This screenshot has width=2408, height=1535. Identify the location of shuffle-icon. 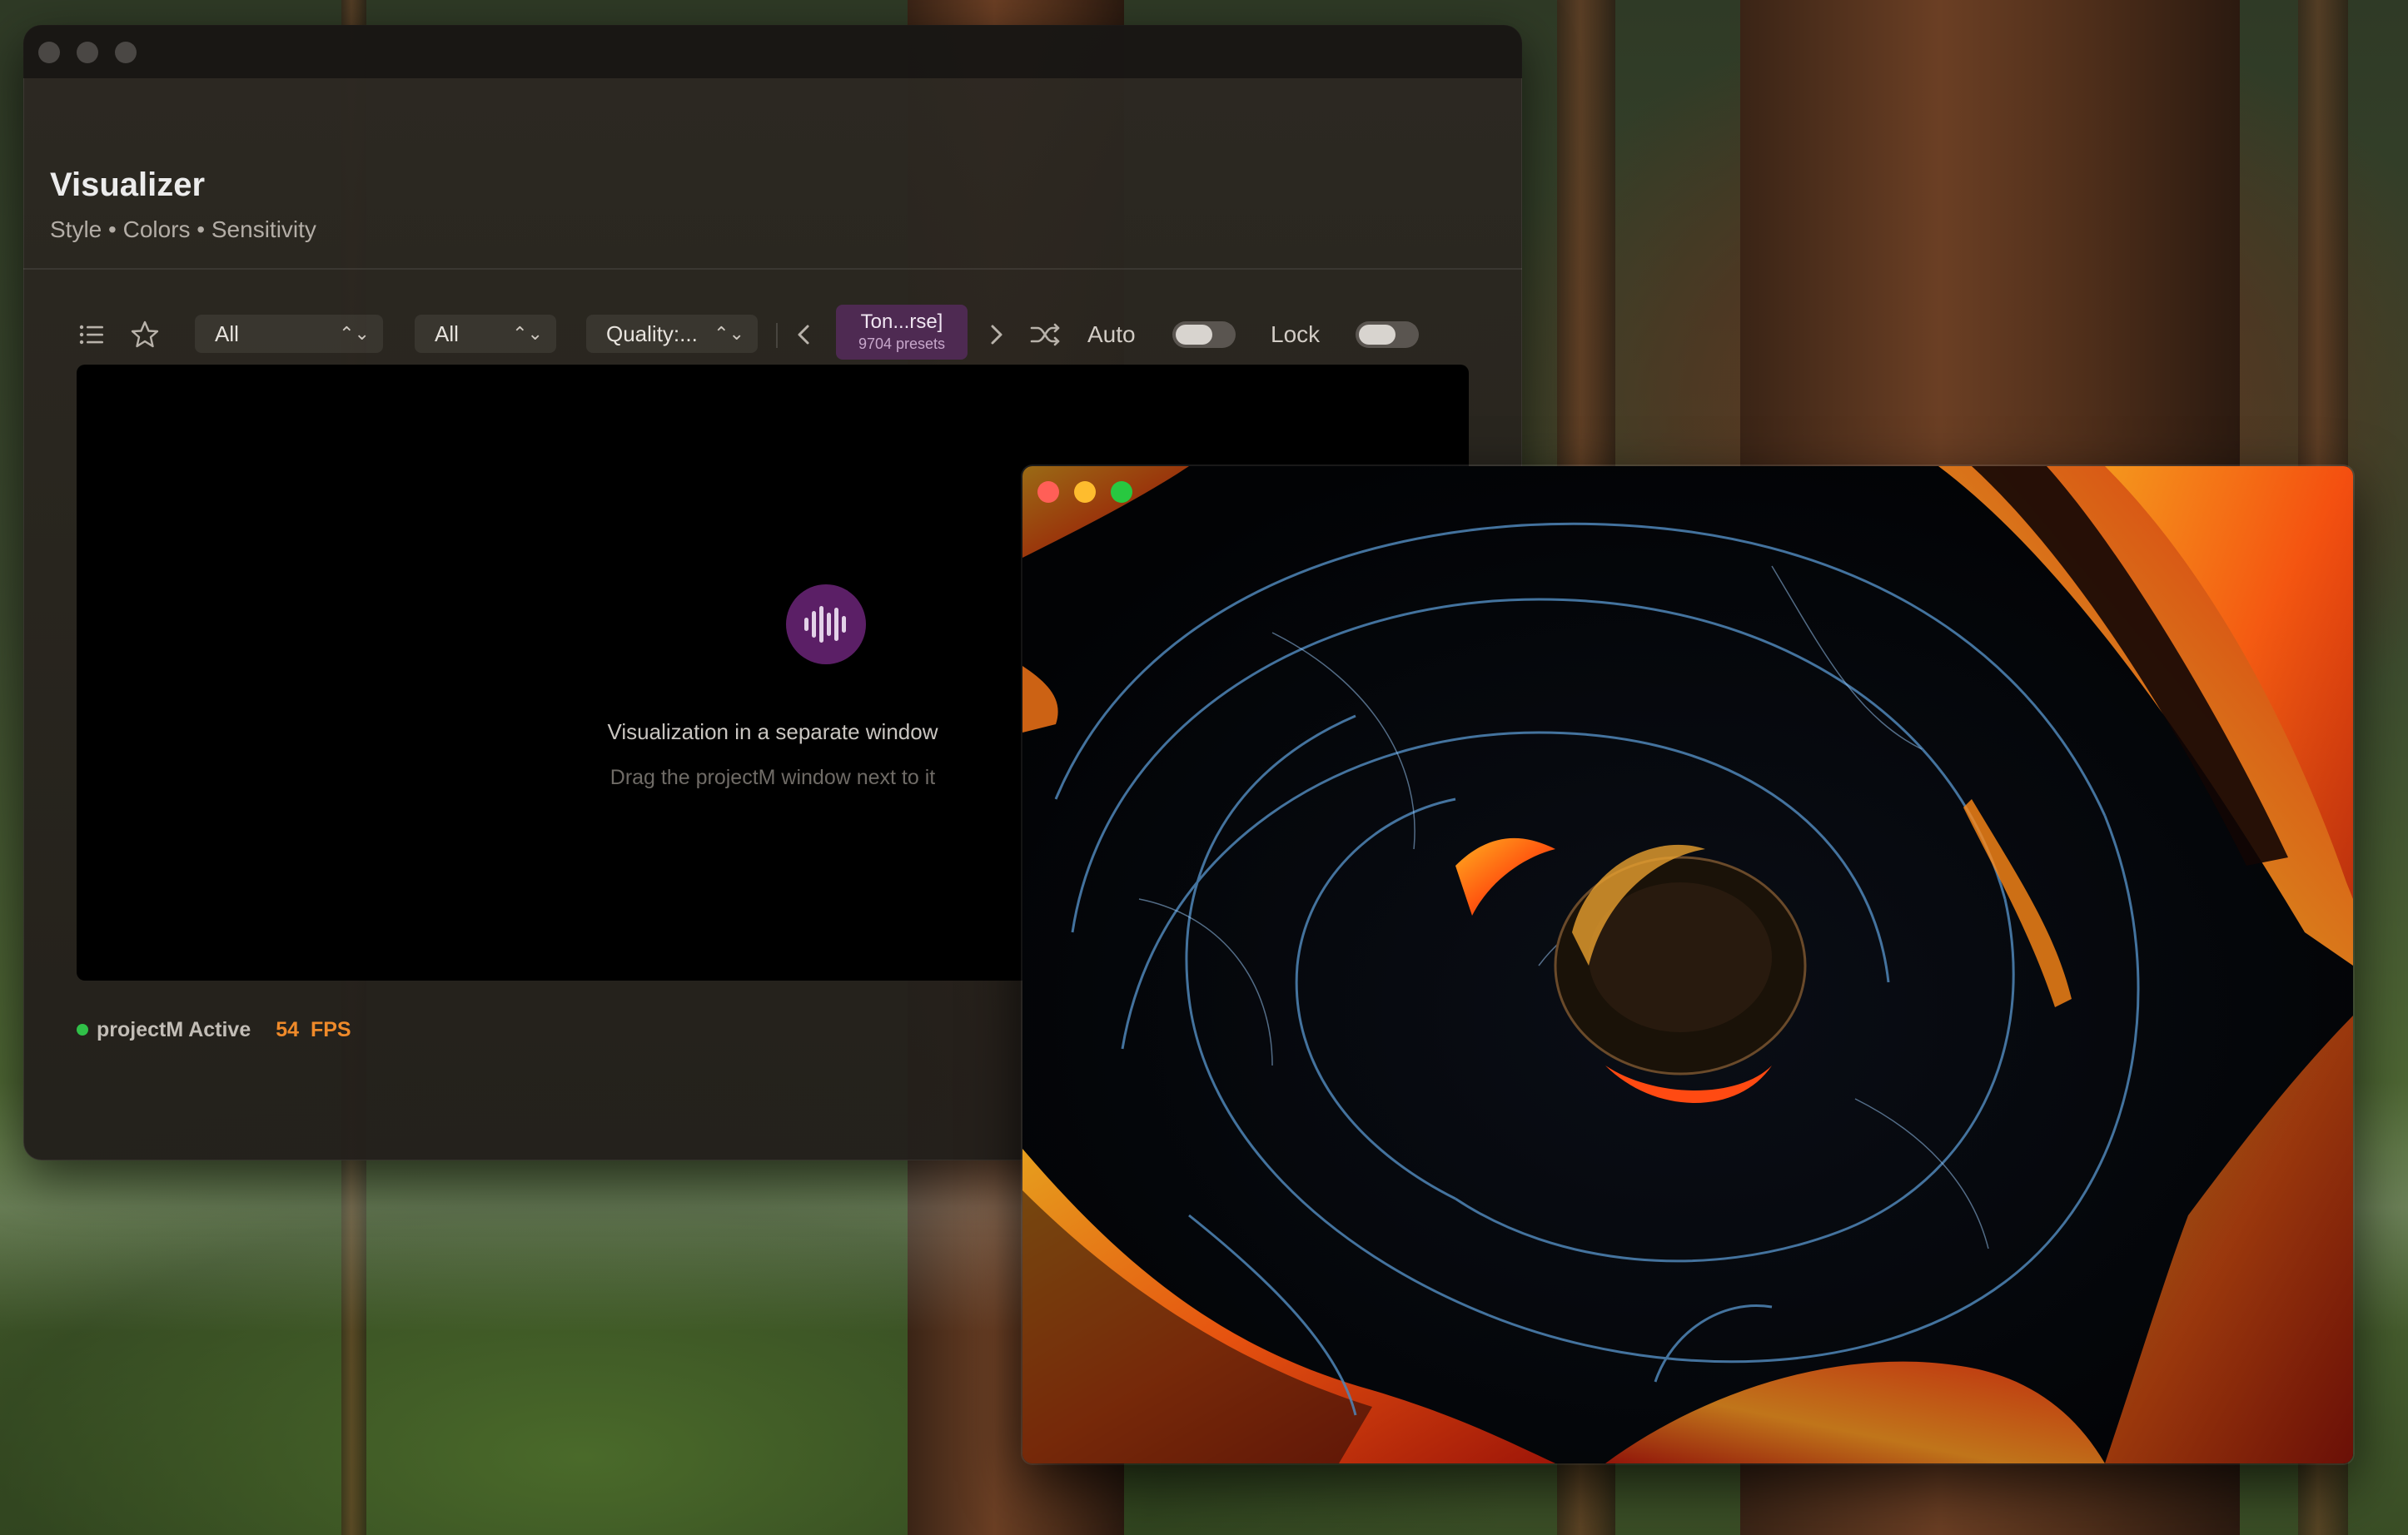
(1044, 335).